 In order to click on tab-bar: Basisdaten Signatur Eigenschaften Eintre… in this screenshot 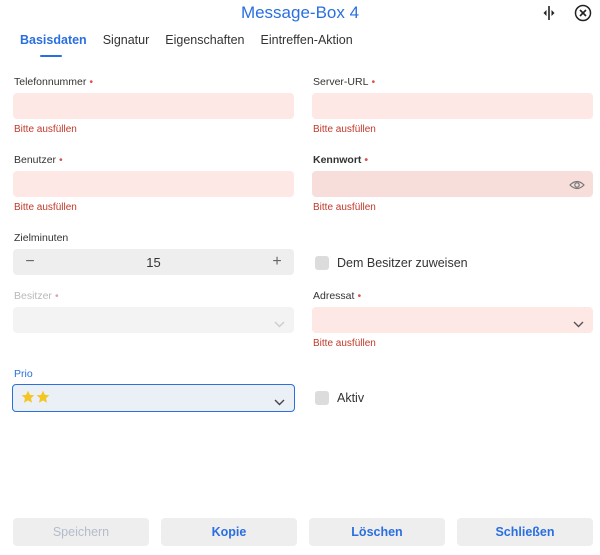, I will do `click(186, 43)`.